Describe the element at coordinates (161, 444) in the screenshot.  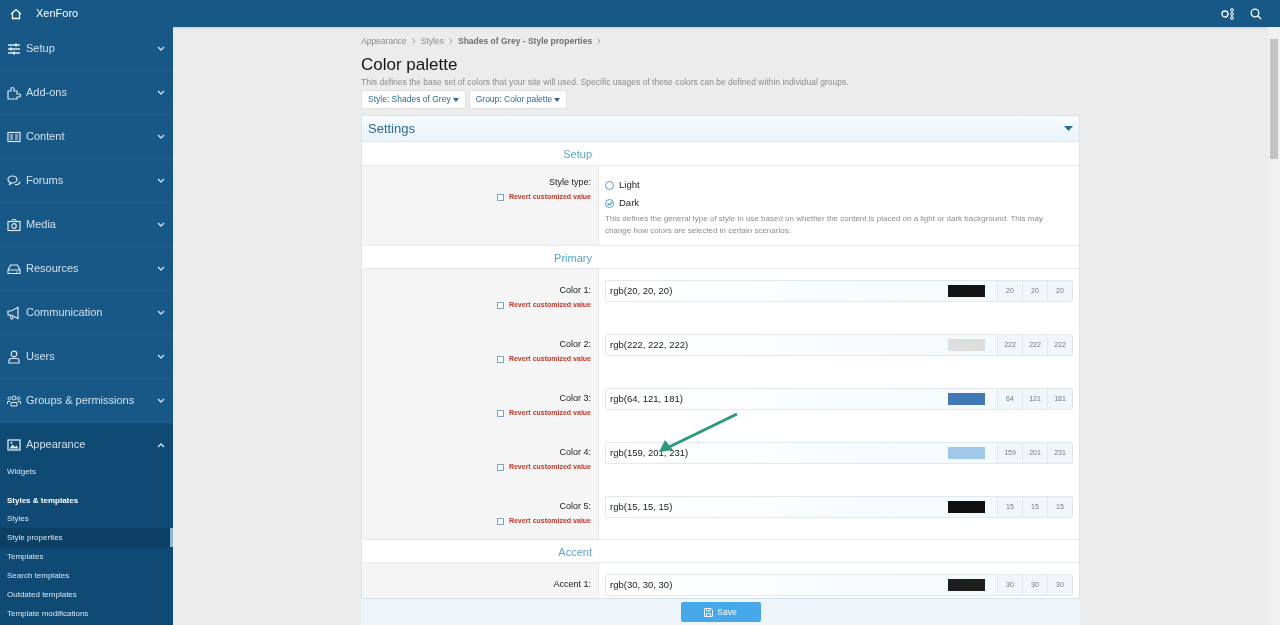
I see `chevron-up-icon` at that location.